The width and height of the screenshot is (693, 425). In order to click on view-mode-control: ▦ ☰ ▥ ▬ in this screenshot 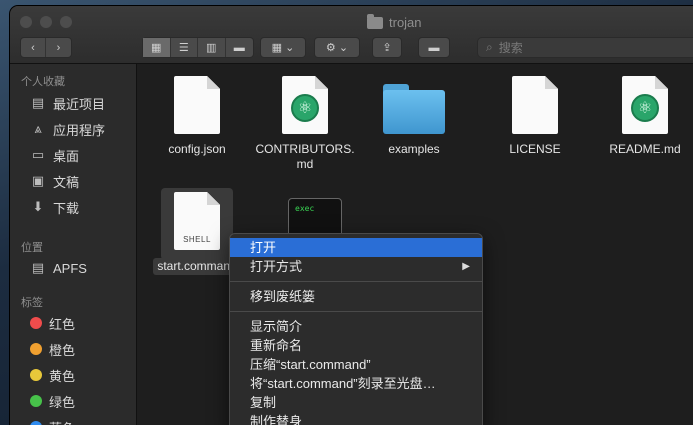, I will do `click(198, 47)`.